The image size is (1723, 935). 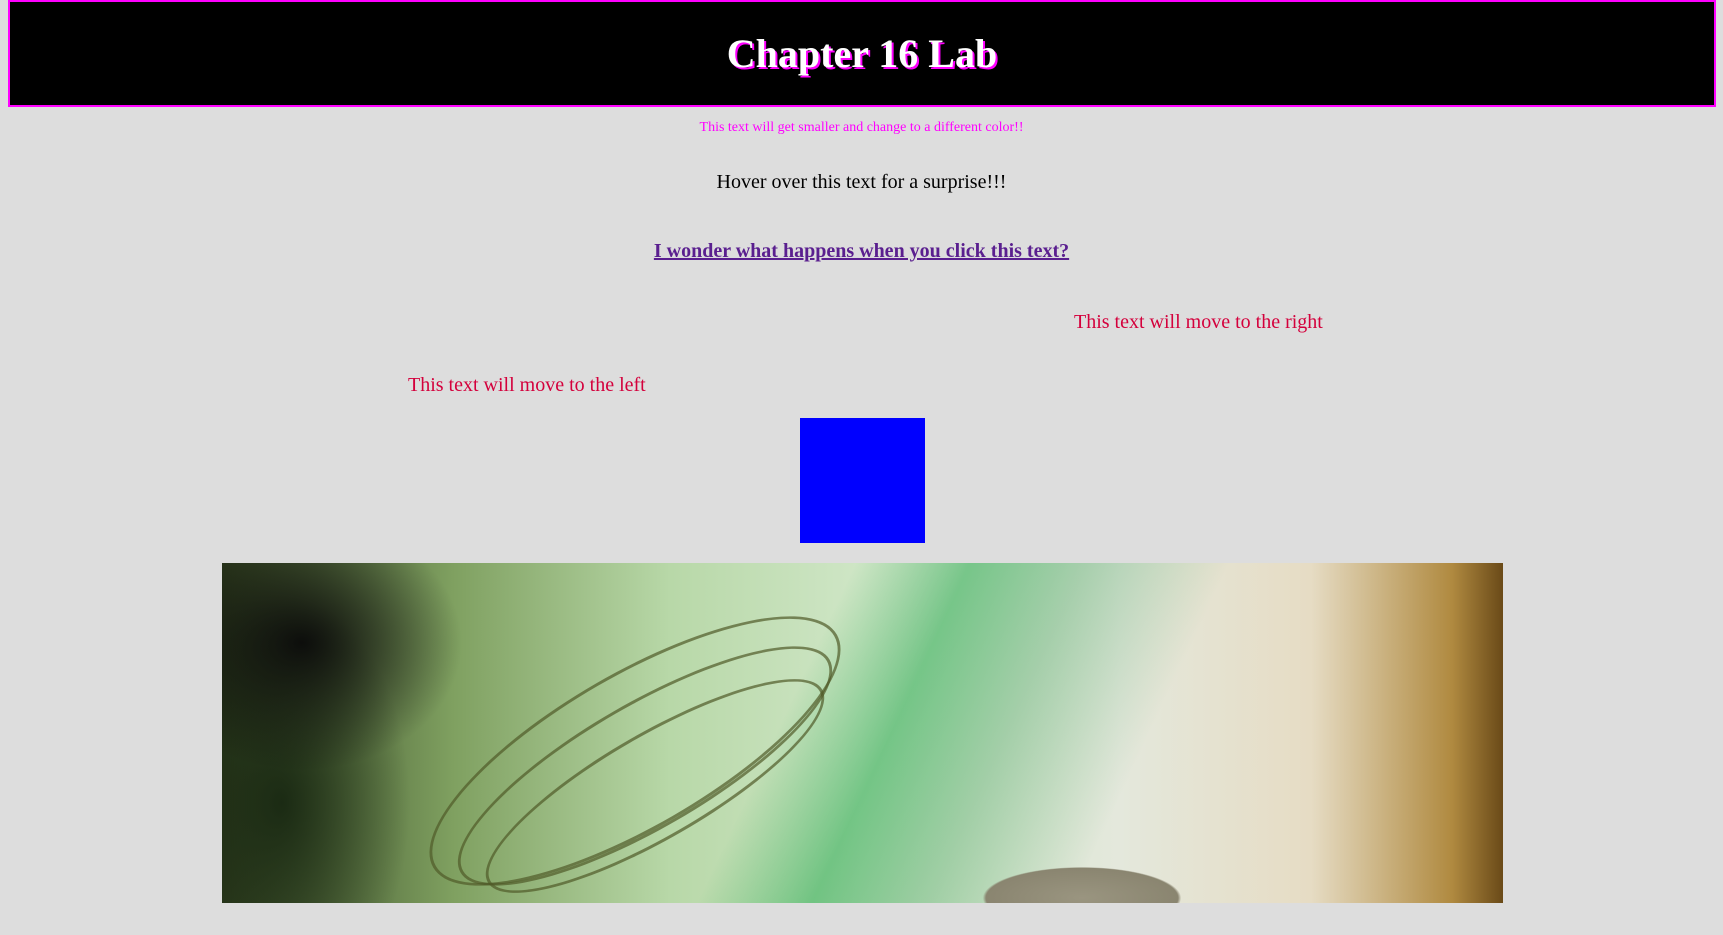 What do you see at coordinates (527, 385) in the screenshot?
I see `move-left-text: This text will move to the left` at bounding box center [527, 385].